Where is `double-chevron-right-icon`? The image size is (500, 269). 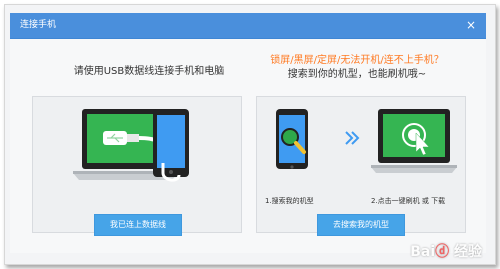
double-chevron-right-icon is located at coordinates (352, 138).